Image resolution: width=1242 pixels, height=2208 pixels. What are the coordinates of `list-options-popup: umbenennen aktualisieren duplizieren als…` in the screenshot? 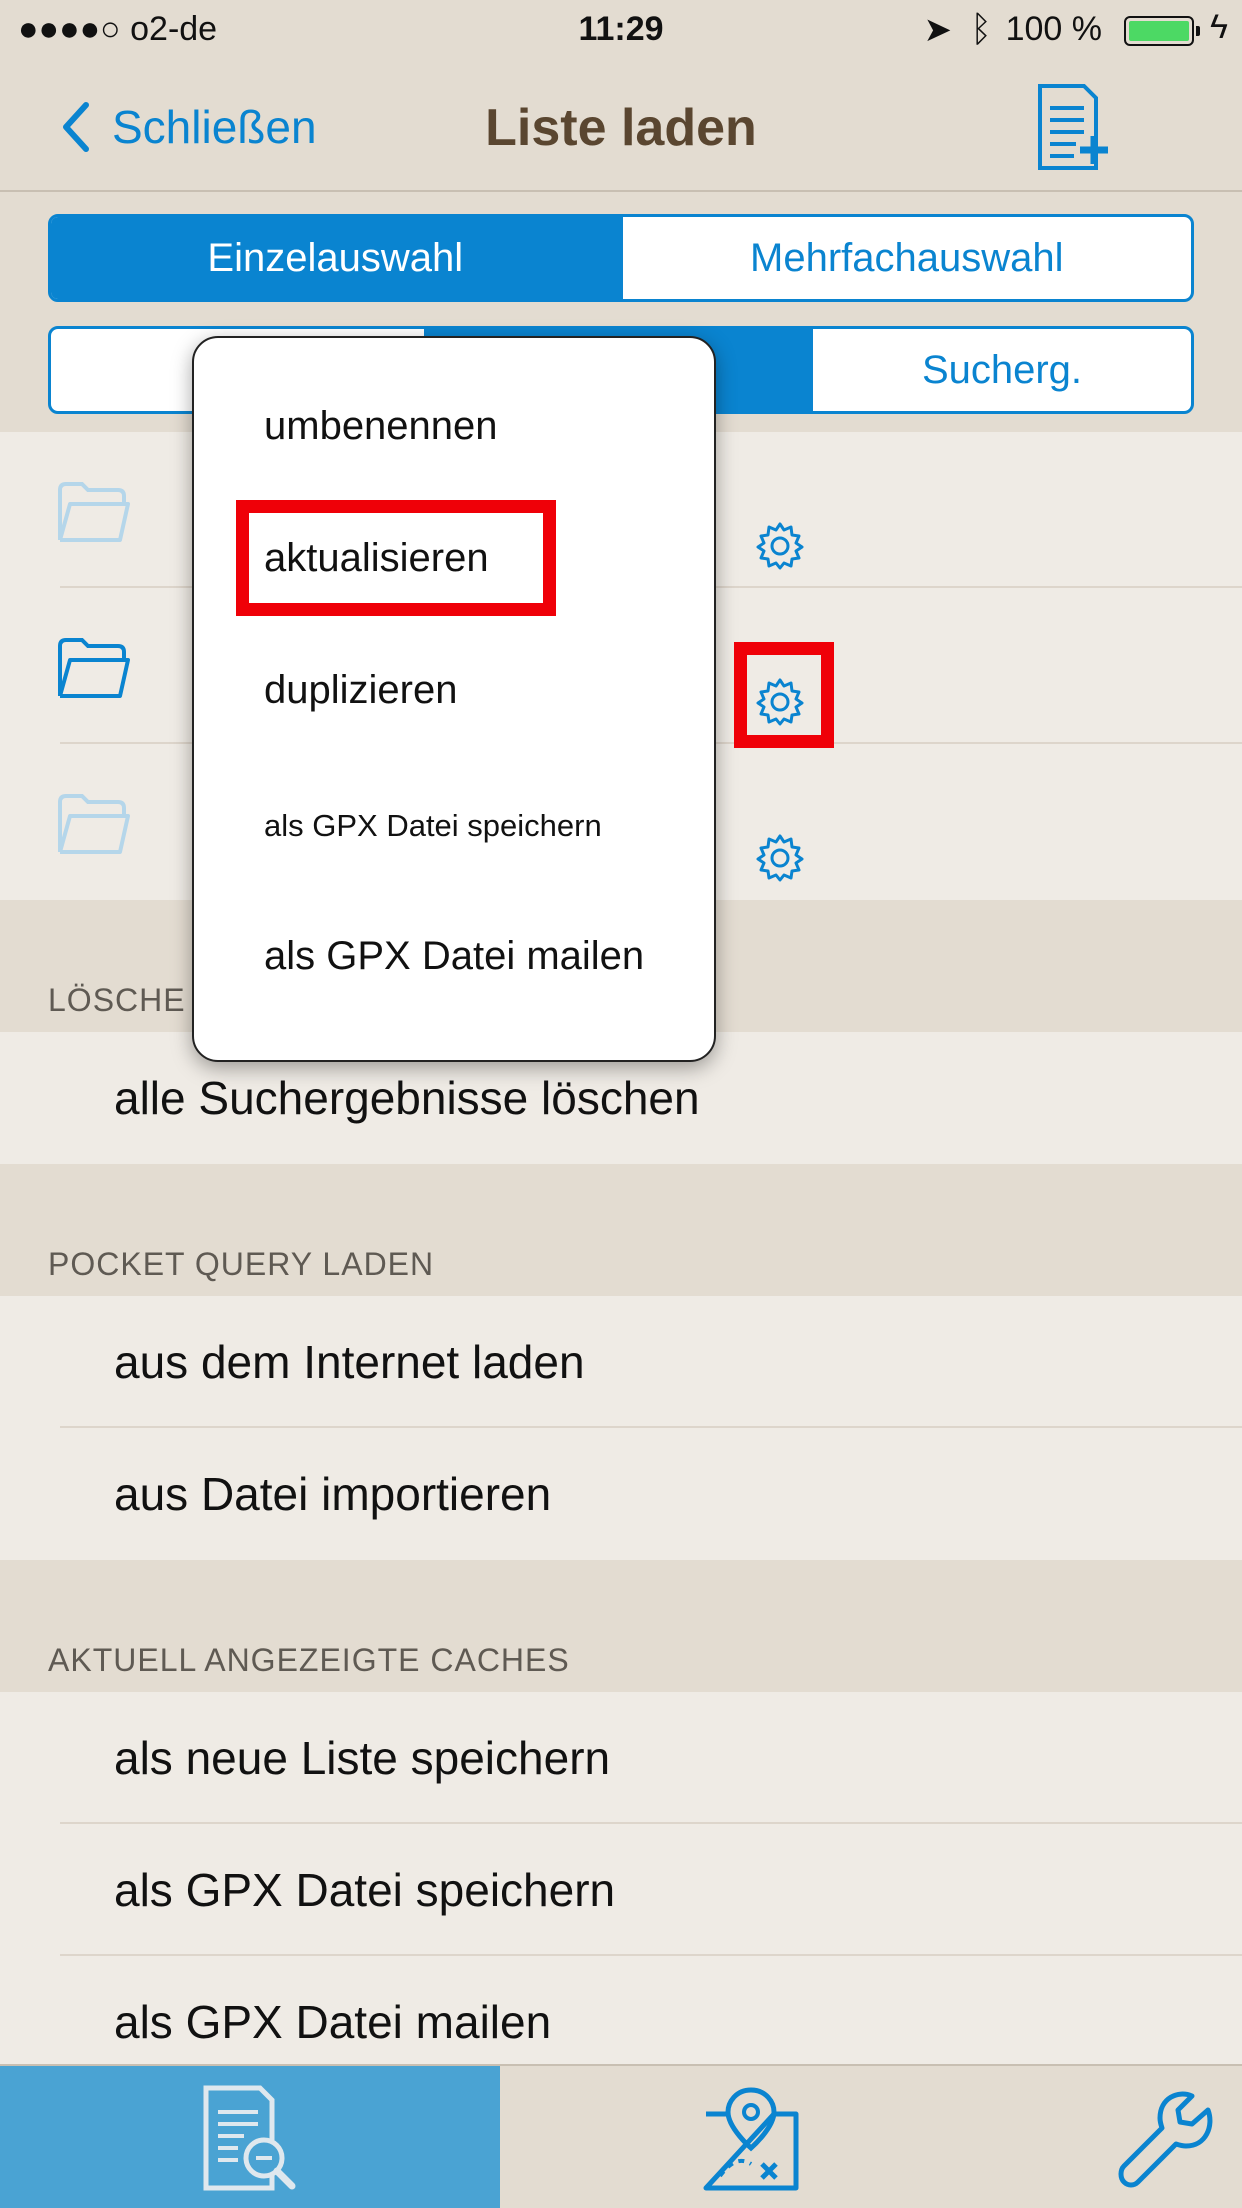 It's located at (454, 699).